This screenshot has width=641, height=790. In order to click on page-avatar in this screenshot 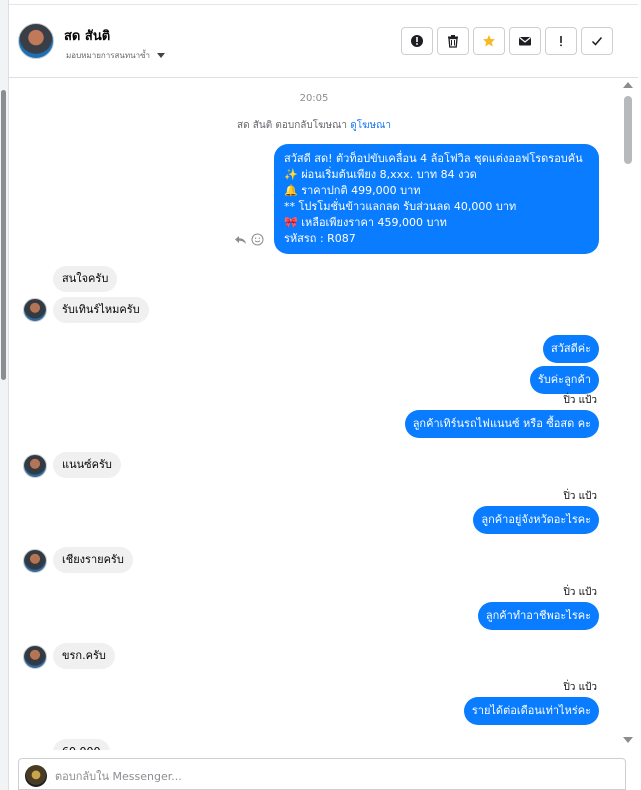, I will do `click(36, 776)`.